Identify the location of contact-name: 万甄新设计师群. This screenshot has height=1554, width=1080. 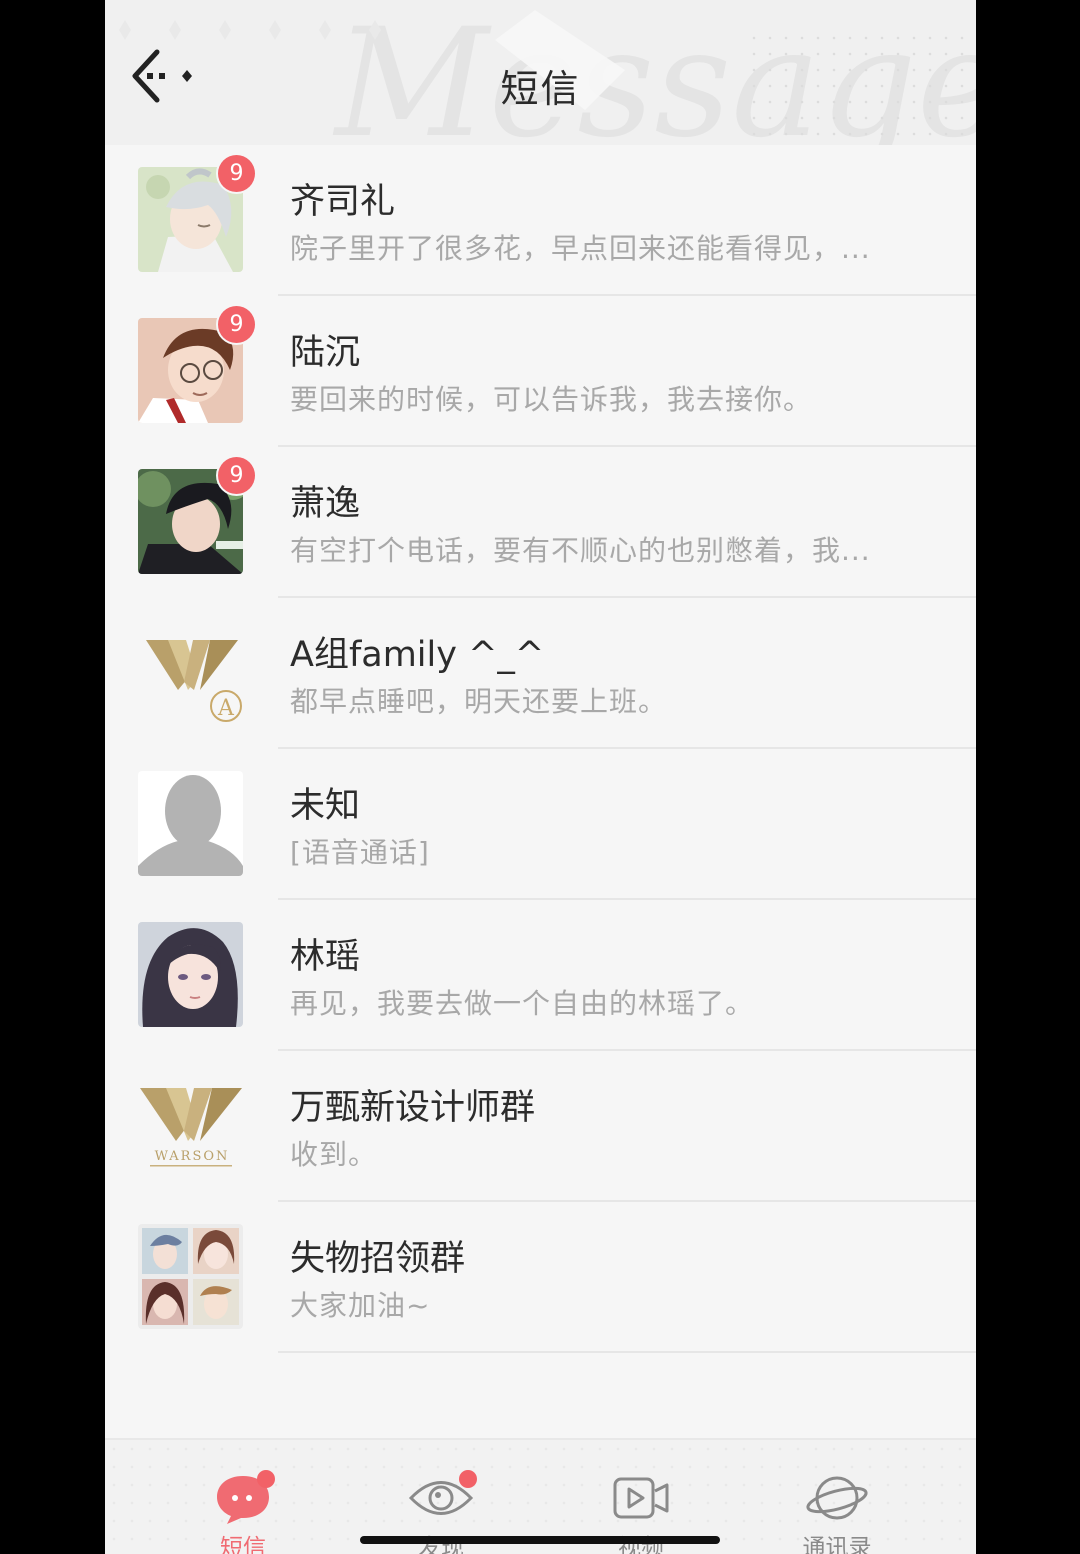
(413, 1108).